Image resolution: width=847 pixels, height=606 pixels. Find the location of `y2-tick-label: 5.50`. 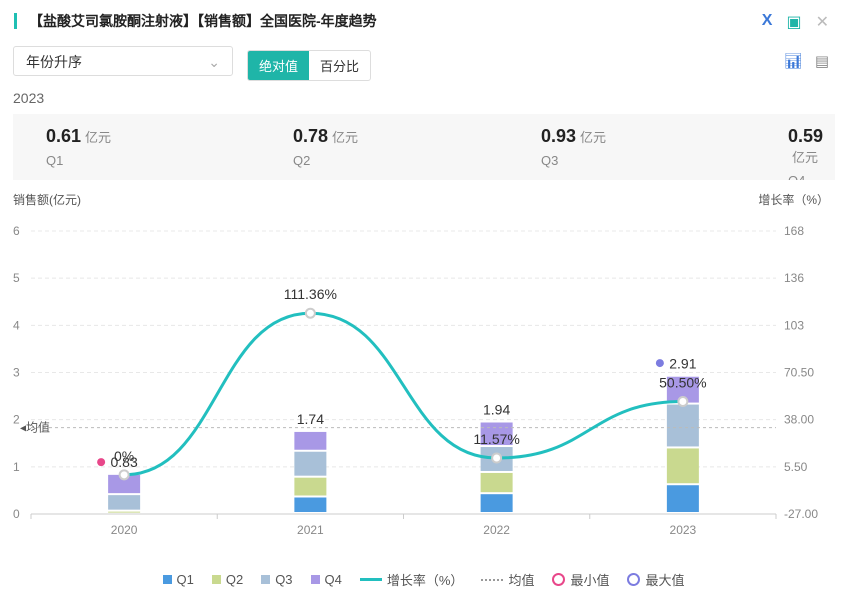

y2-tick-label: 5.50 is located at coordinates (796, 467).